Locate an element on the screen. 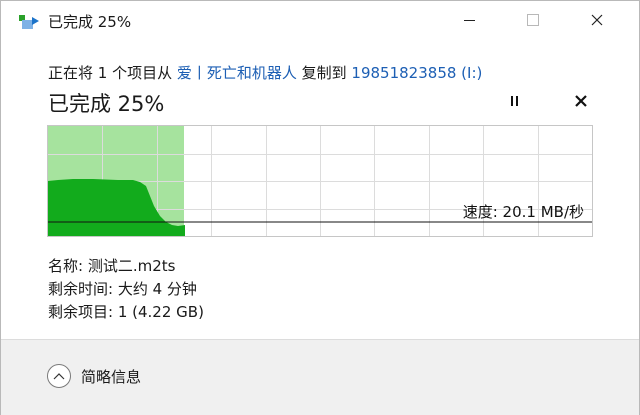 The width and height of the screenshot is (640, 415). maximize-button is located at coordinates (533, 20).